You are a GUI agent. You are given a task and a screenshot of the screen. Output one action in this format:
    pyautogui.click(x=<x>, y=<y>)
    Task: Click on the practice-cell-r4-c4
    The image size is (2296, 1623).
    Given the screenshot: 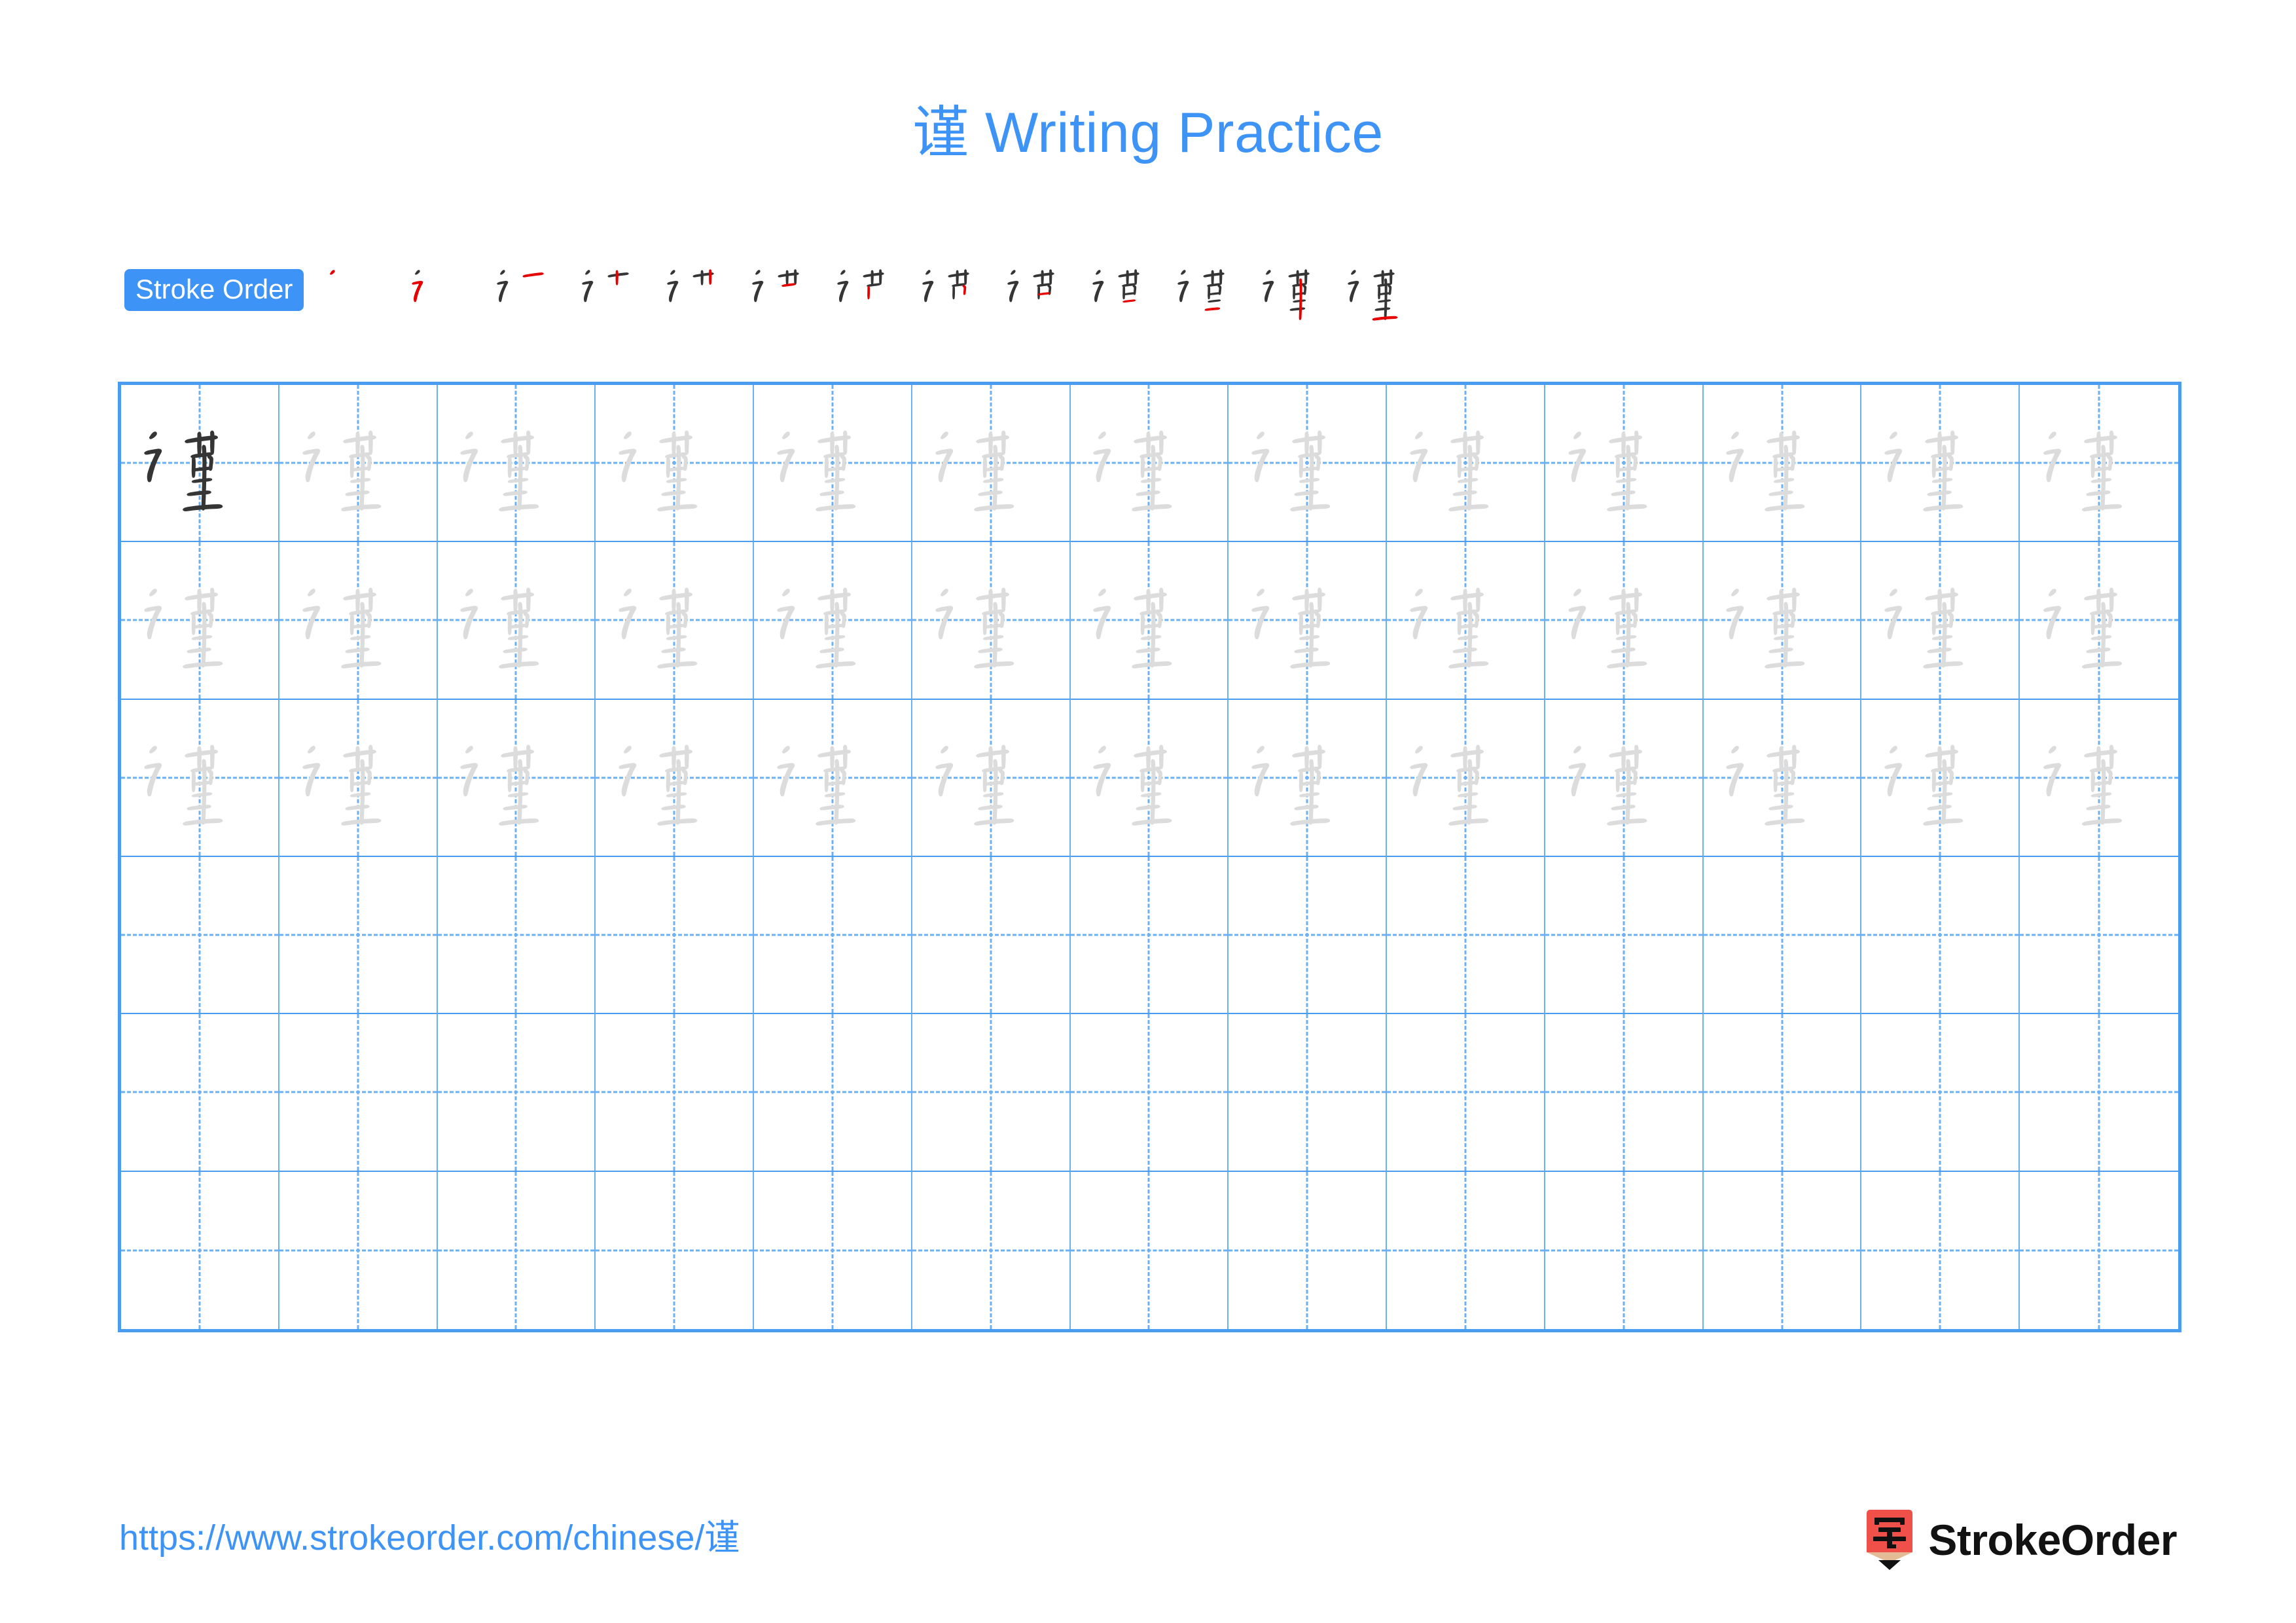 What is the action you would take?
    pyautogui.click(x=675, y=935)
    